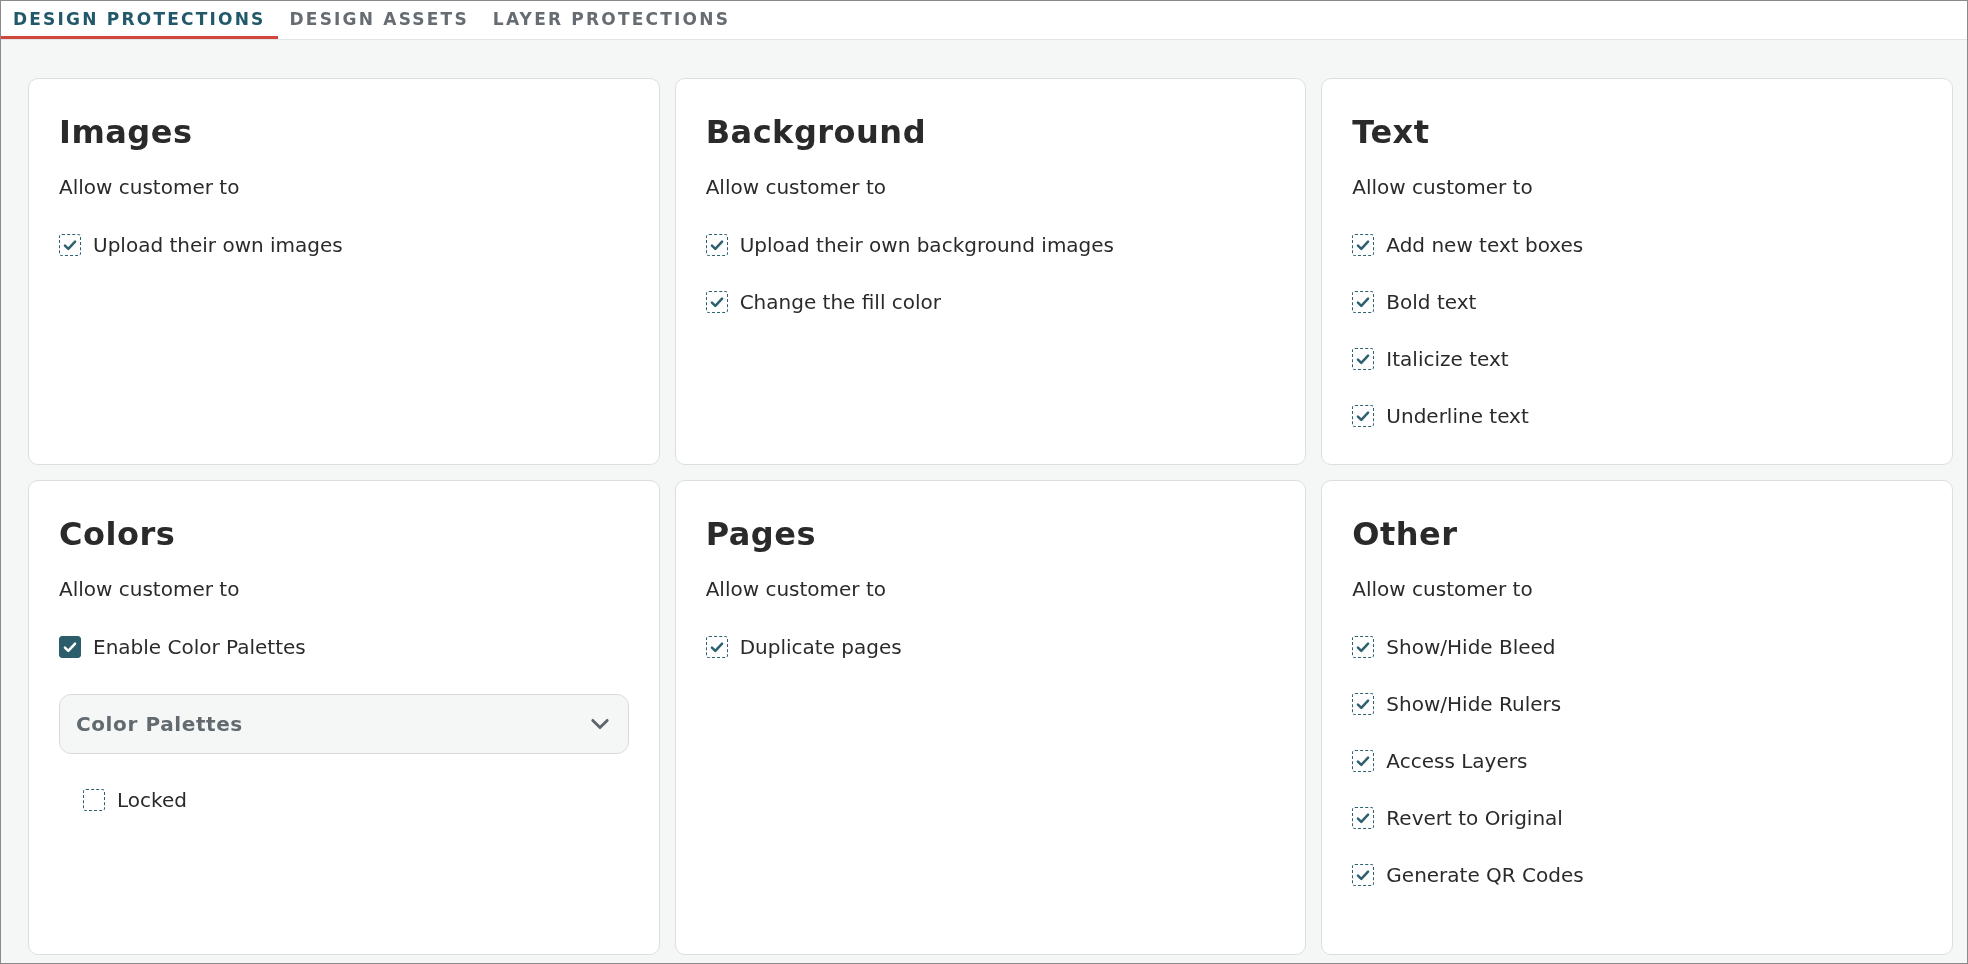  Describe the element at coordinates (1431, 302) in the screenshot. I see `checkbox-label: Bold text` at that location.